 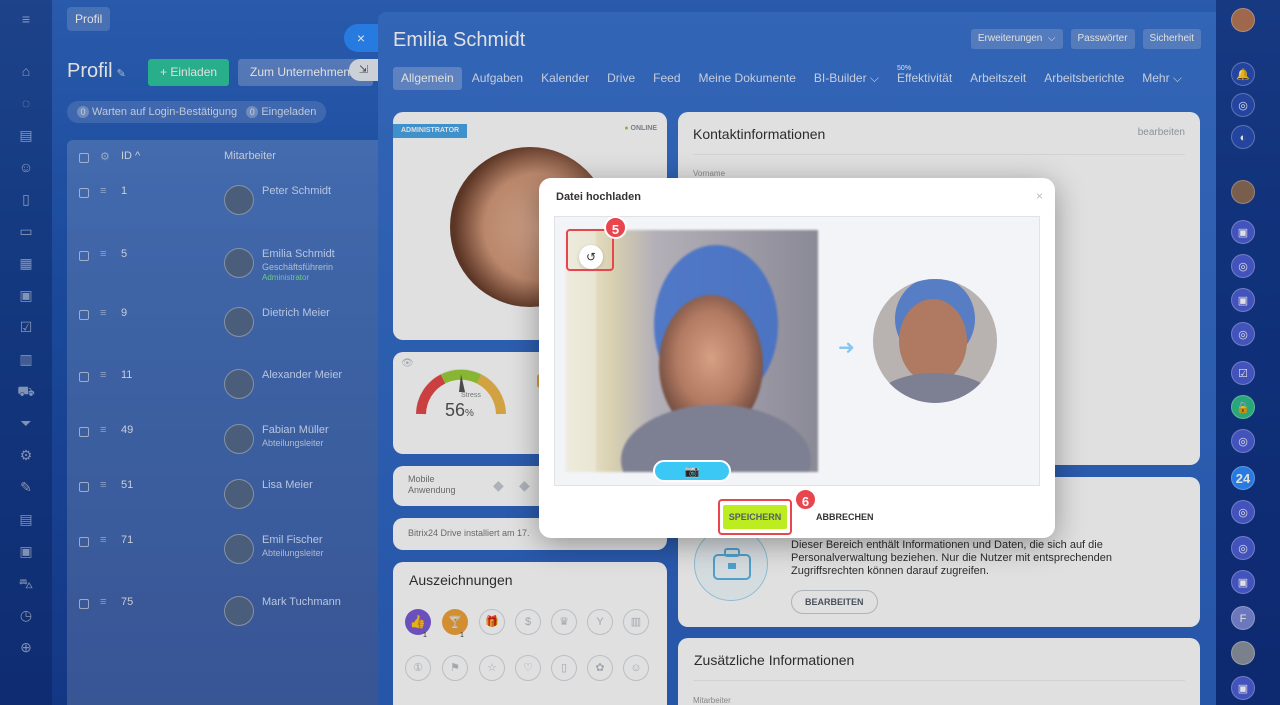 What do you see at coordinates (805, 499) in the screenshot?
I see `step-badge-6: 6` at bounding box center [805, 499].